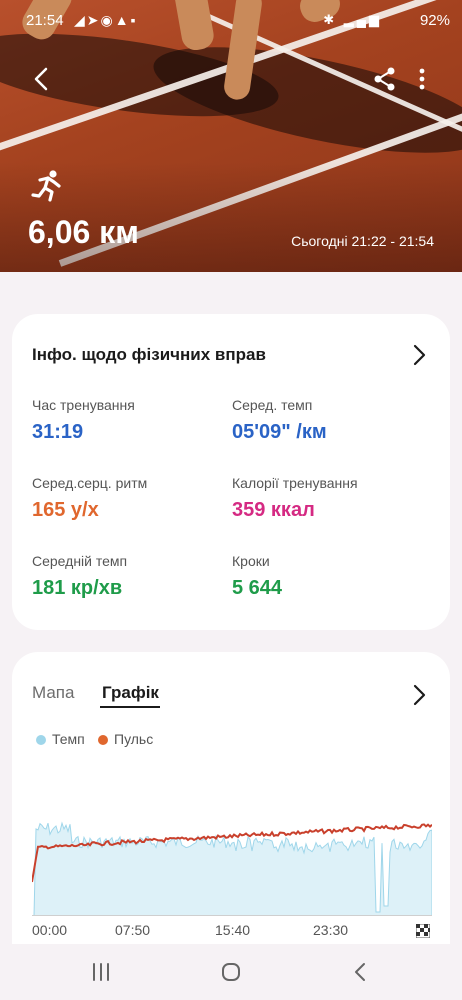 This screenshot has width=462, height=1000. What do you see at coordinates (127, 576) in the screenshot?
I see `metric-cadence: Середній темп 181 кр/хв` at bounding box center [127, 576].